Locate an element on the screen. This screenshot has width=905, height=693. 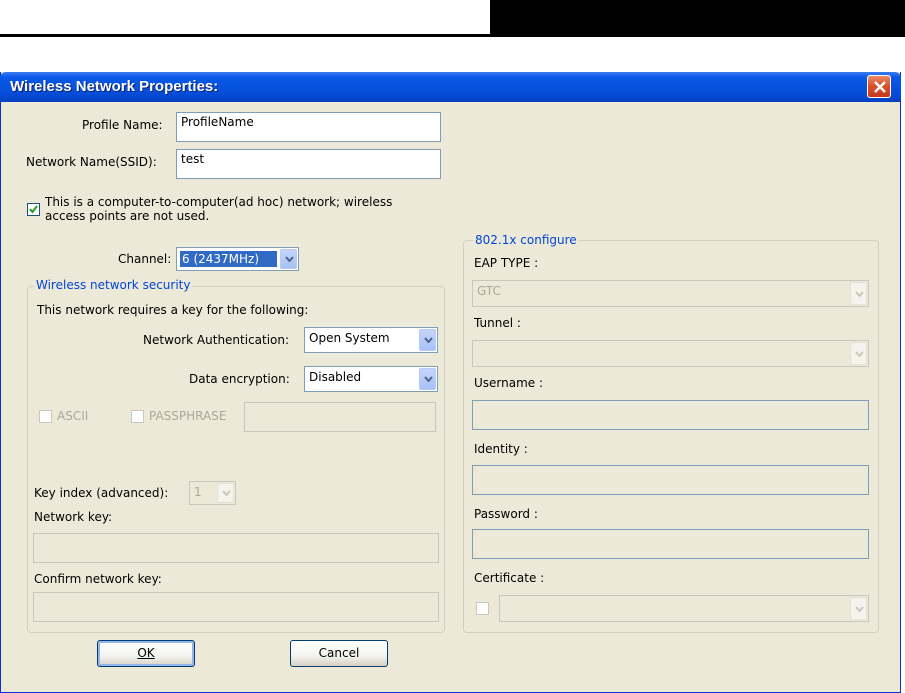
checkmark-icon is located at coordinates (33, 209).